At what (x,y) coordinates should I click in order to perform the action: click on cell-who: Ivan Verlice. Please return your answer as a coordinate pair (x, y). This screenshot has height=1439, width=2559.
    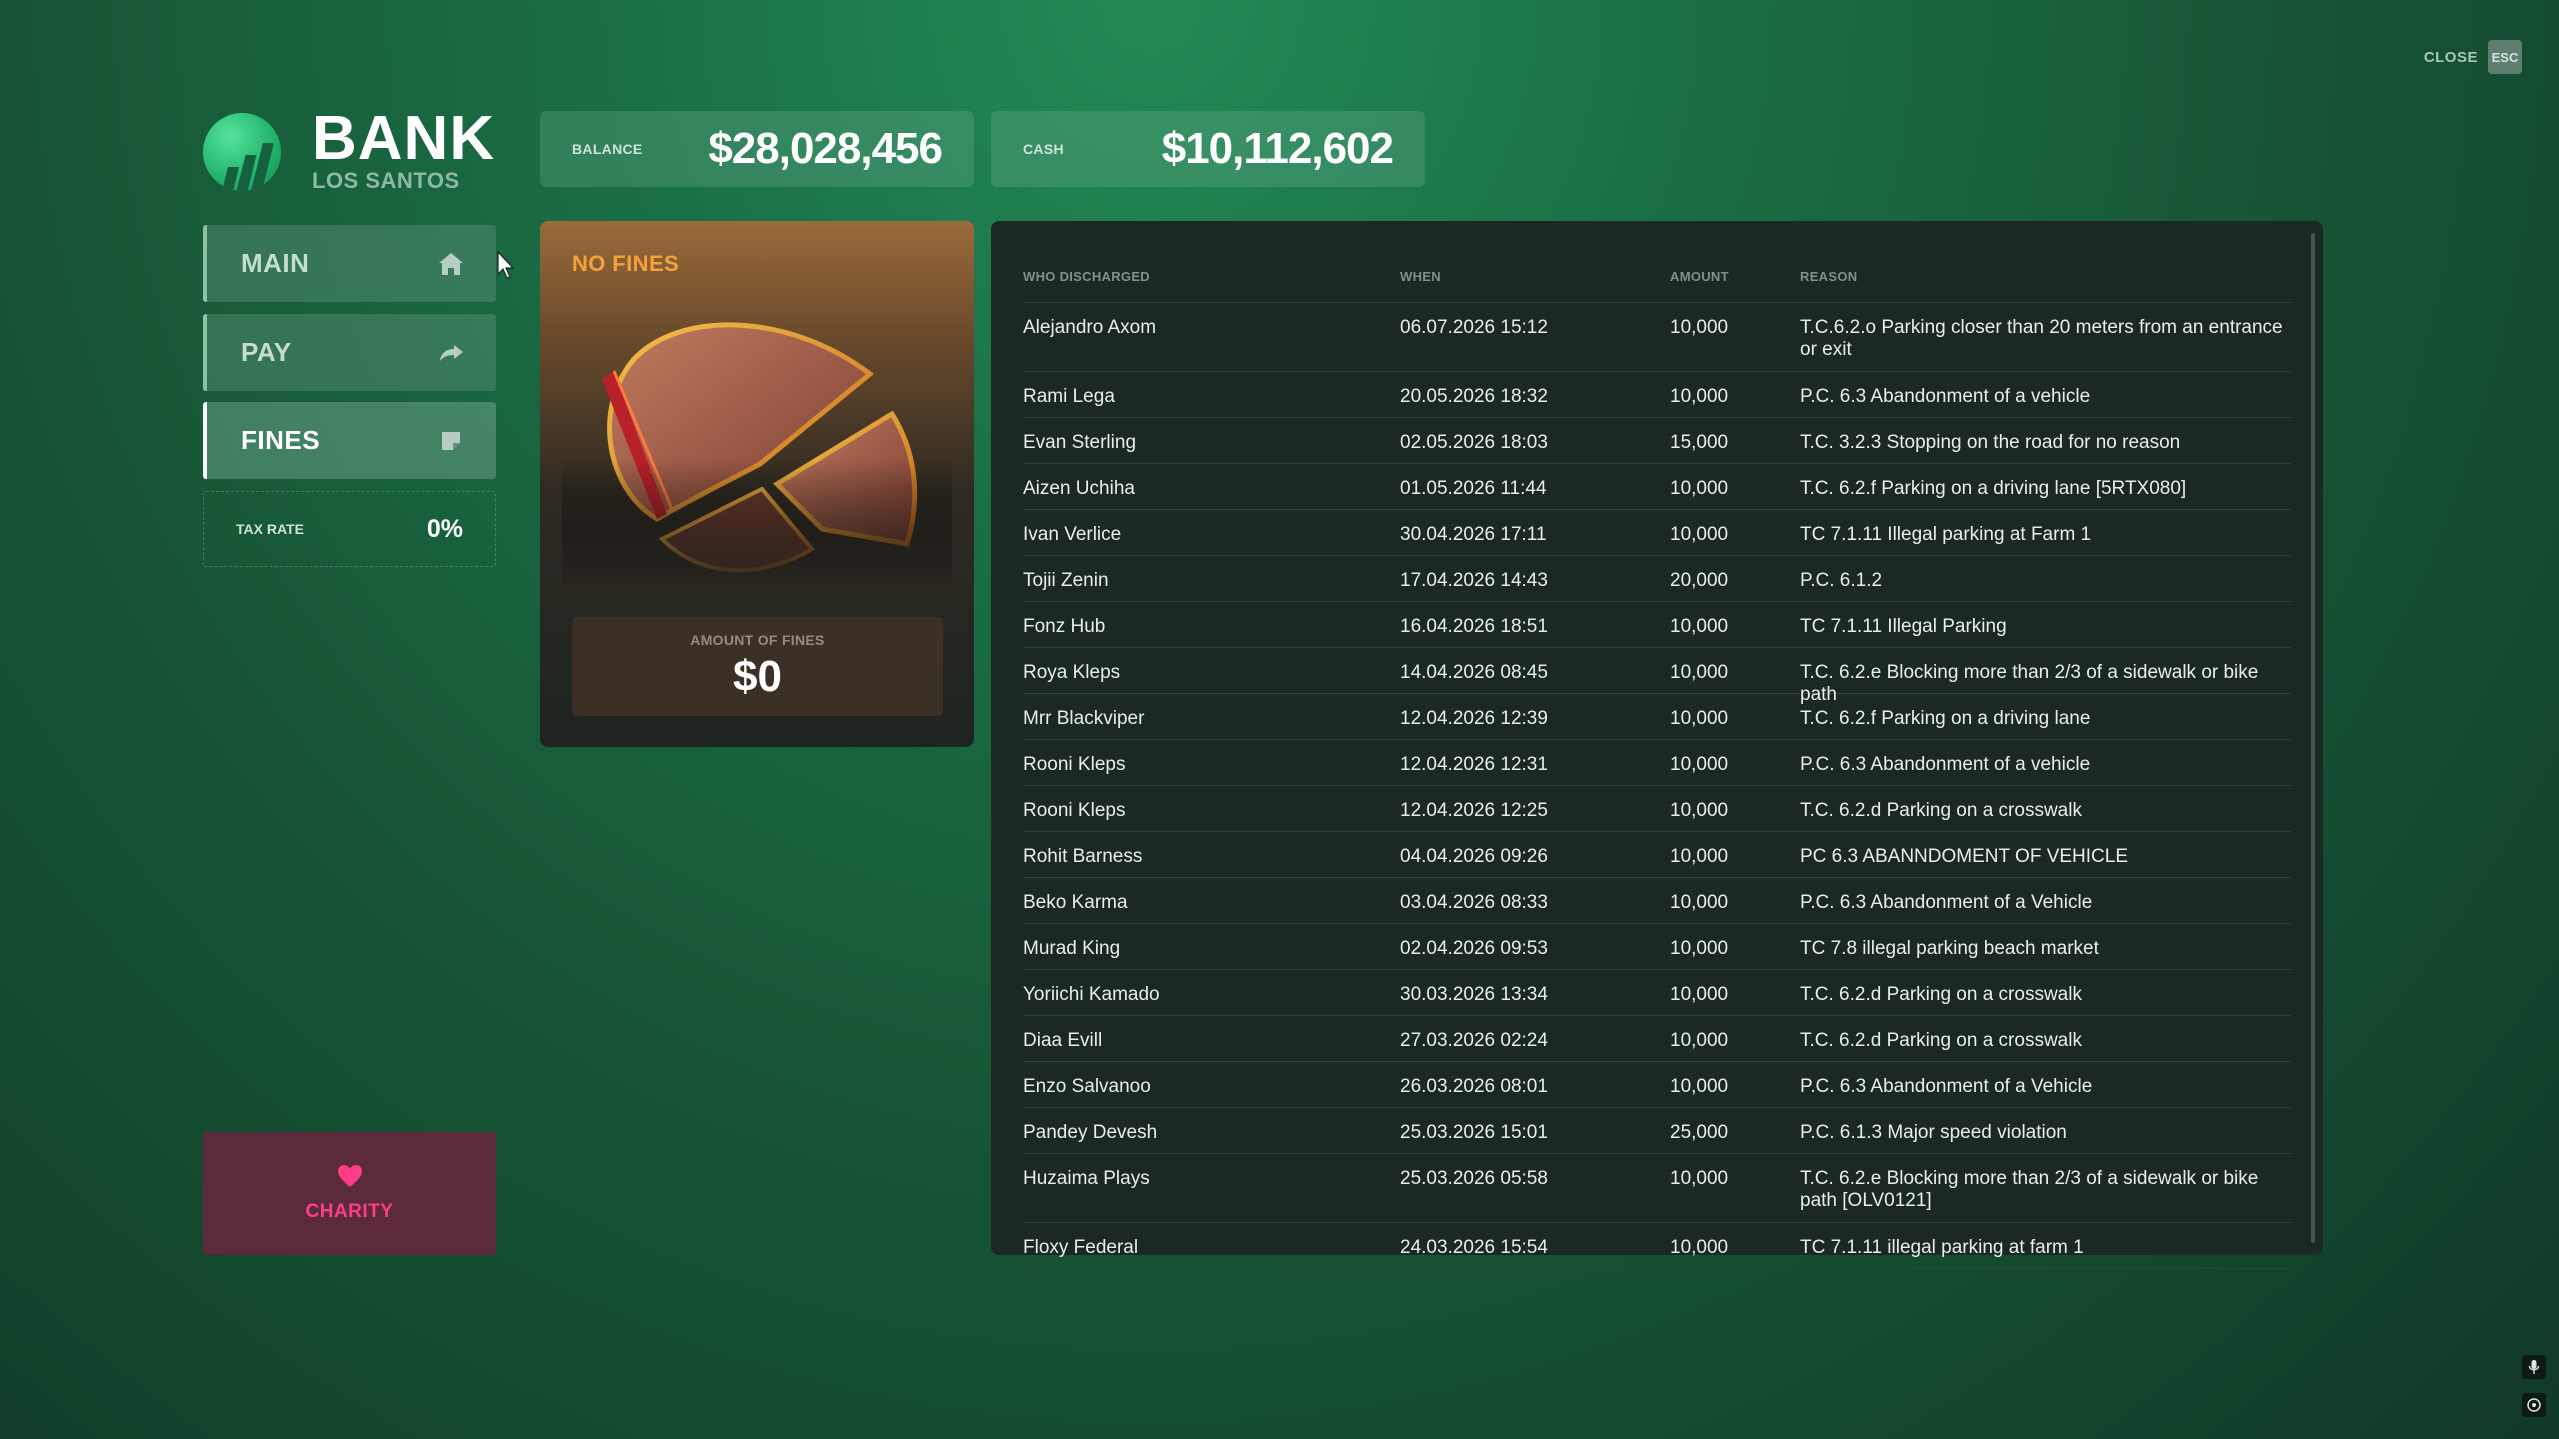
    Looking at the image, I should click on (1072, 534).